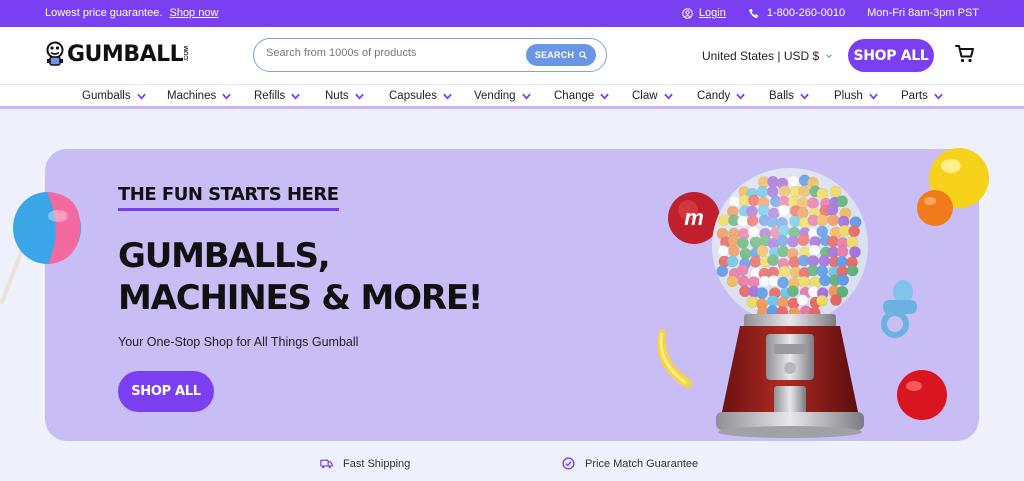  I want to click on nav-item-label: Refills, so click(270, 96).